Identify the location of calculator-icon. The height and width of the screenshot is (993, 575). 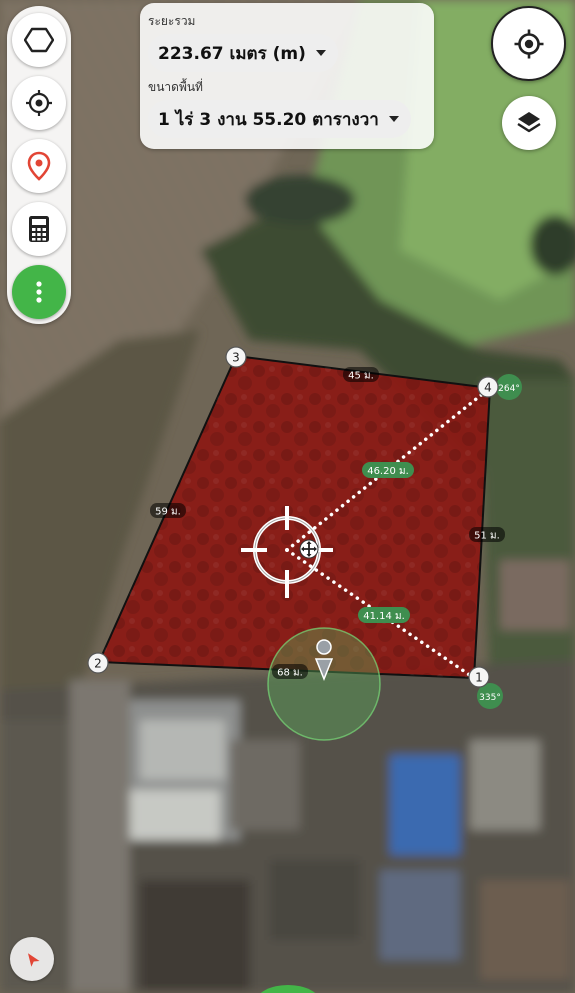
(39, 229).